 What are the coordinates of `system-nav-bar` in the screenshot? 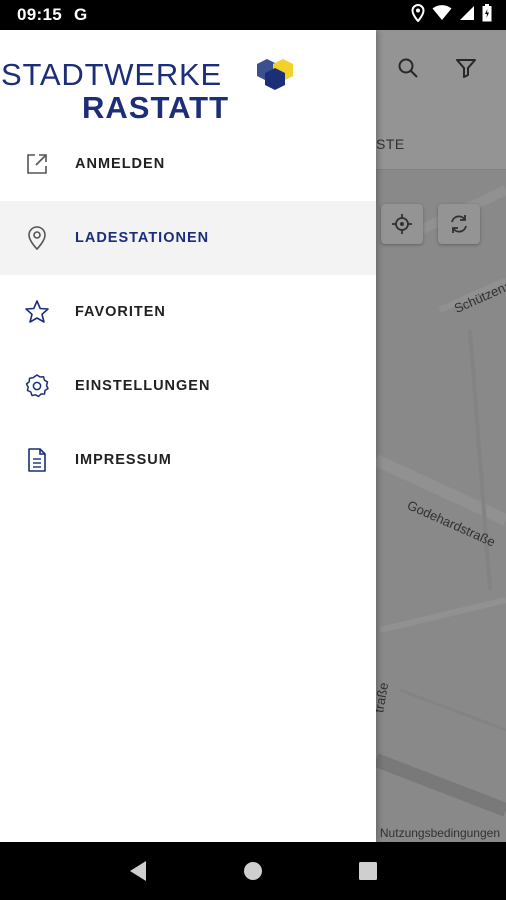 It's located at (253, 871).